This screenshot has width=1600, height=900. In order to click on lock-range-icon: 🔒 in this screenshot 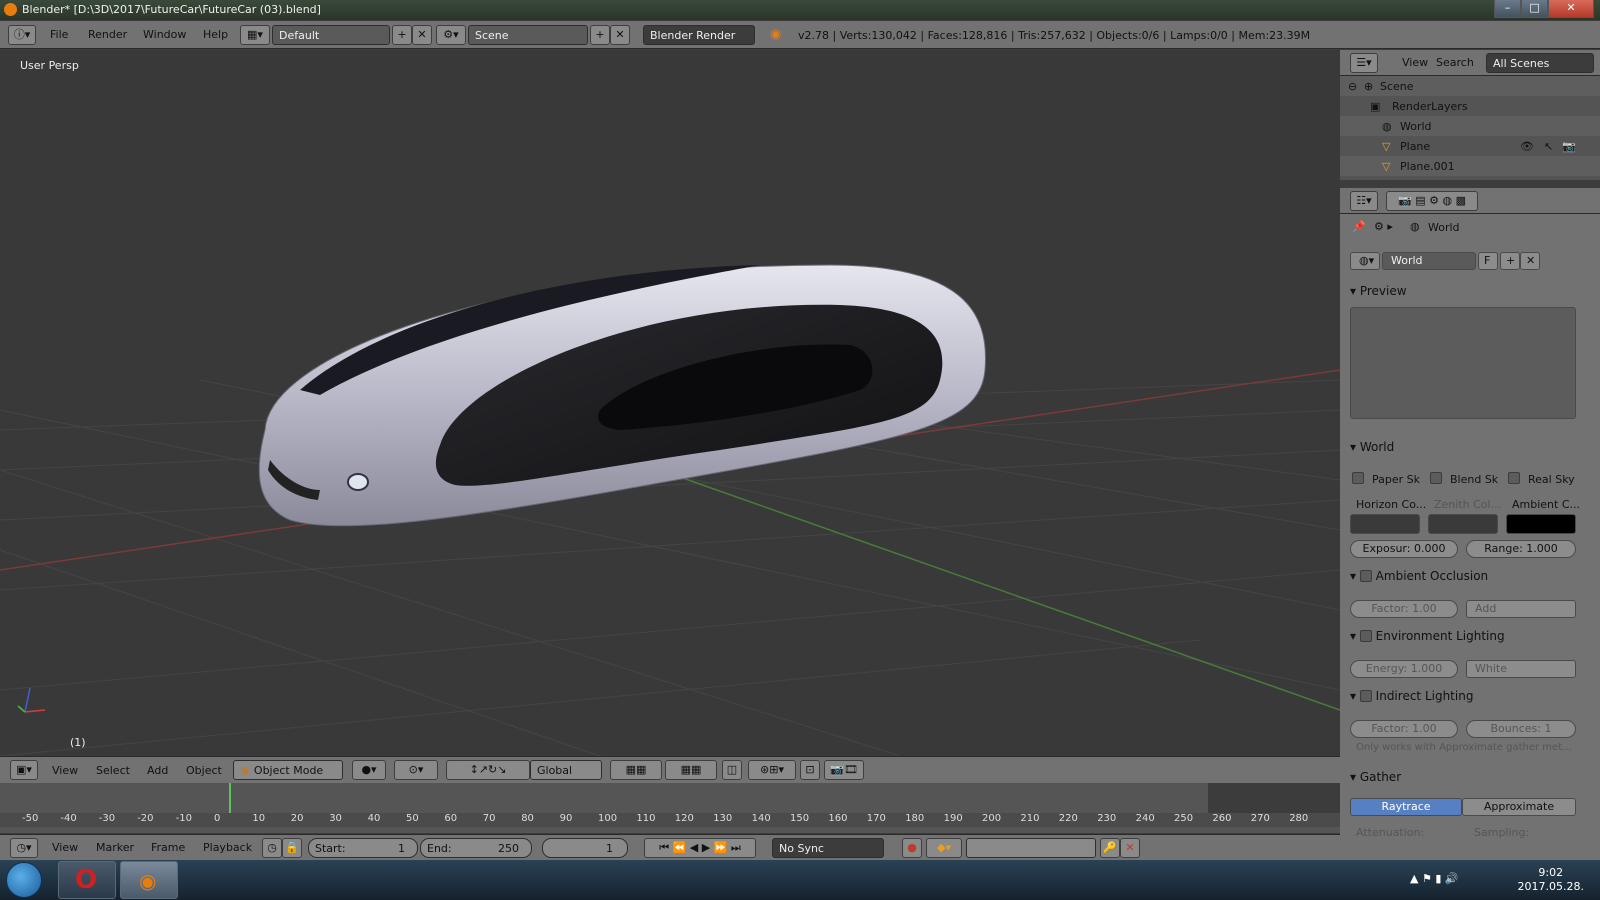, I will do `click(292, 848)`.